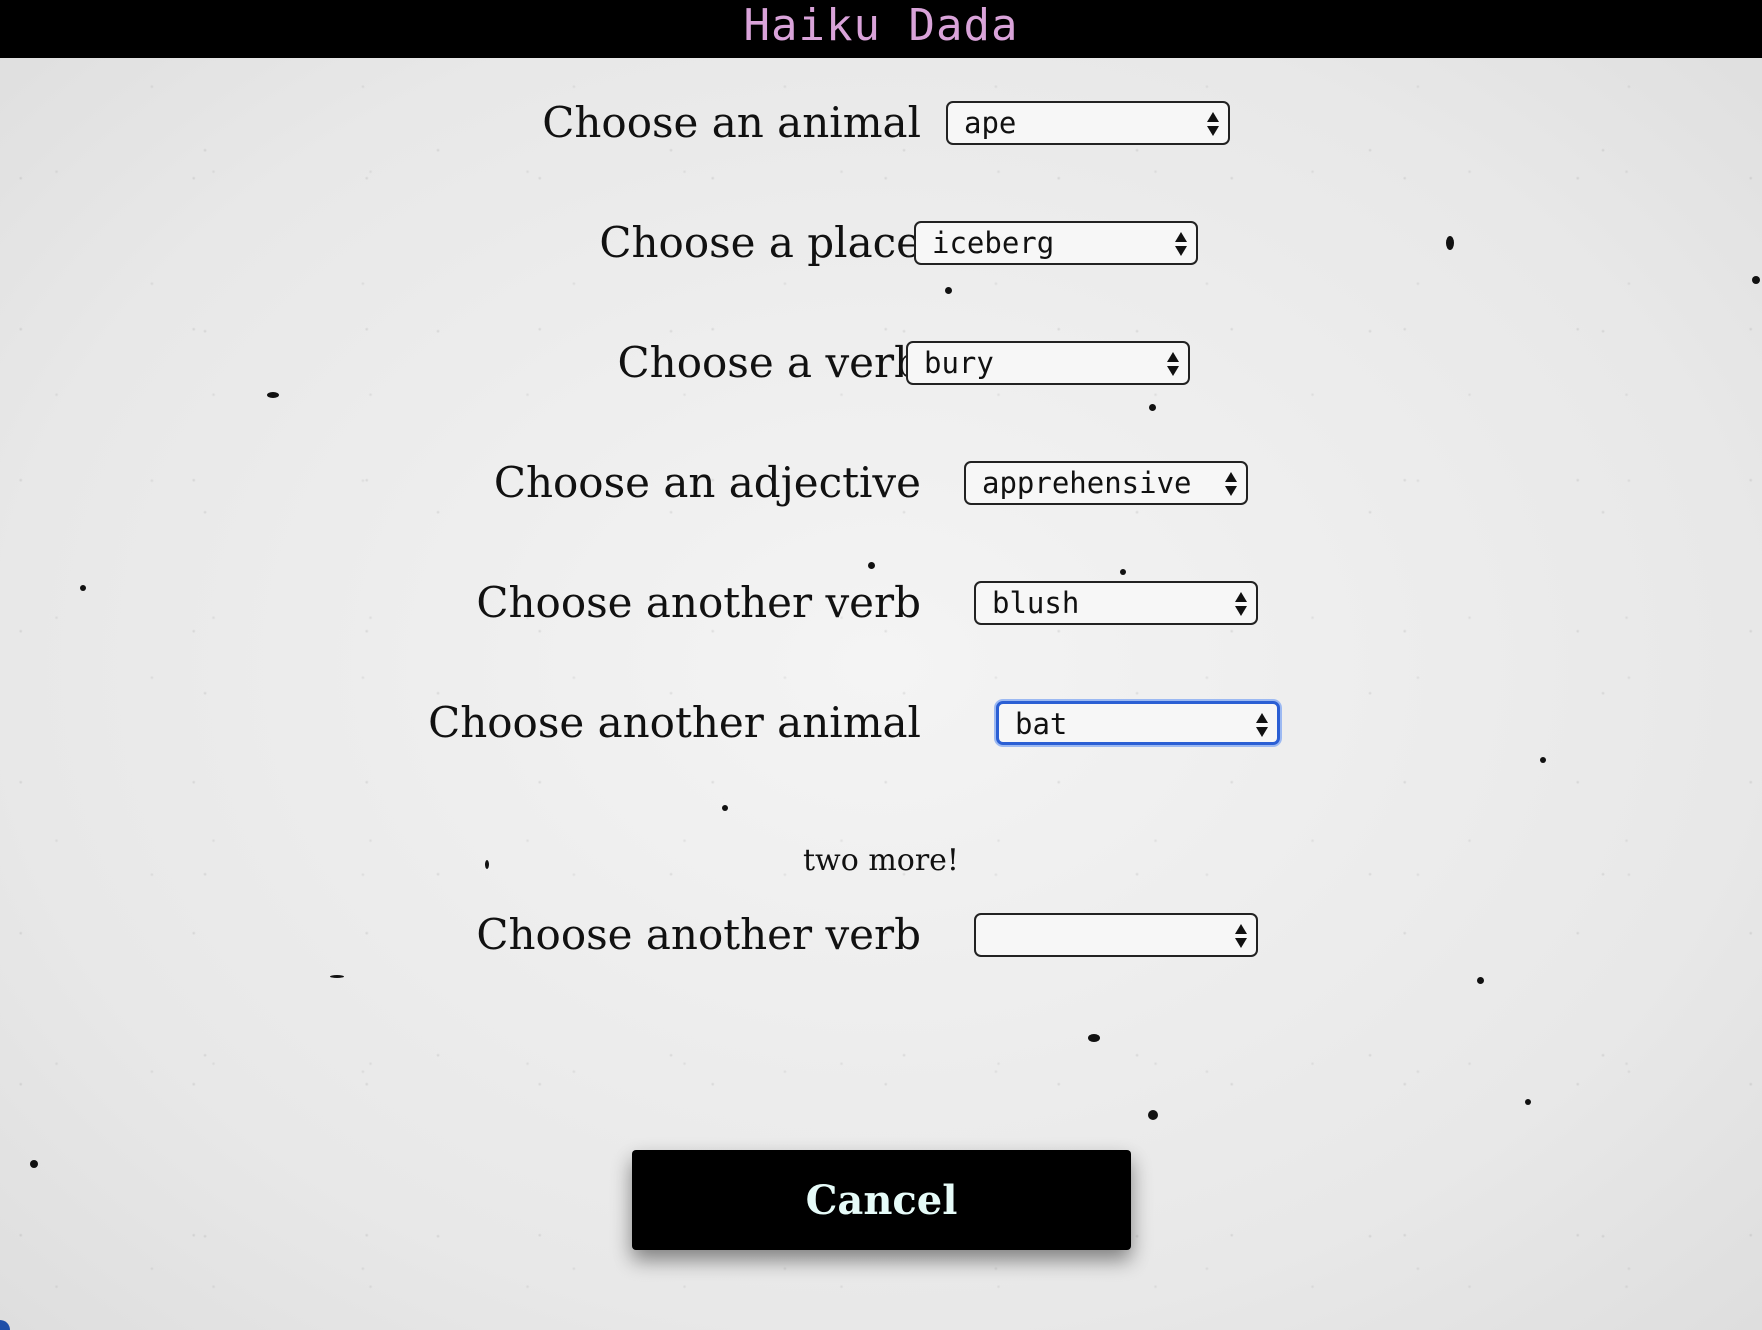  What do you see at coordinates (1116, 935) in the screenshot?
I see `next-verb-select` at bounding box center [1116, 935].